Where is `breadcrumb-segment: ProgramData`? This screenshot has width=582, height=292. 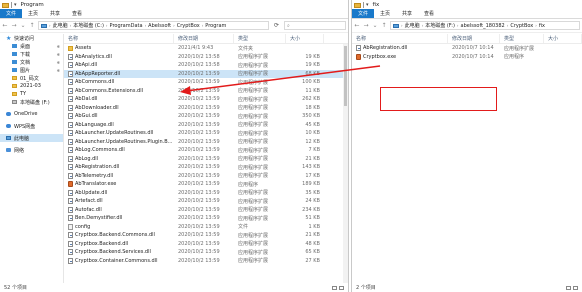 breadcrumb-segment: ProgramData is located at coordinates (126, 26).